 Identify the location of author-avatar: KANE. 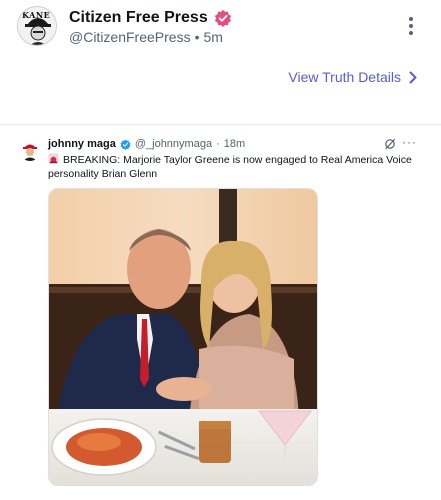
(37, 26).